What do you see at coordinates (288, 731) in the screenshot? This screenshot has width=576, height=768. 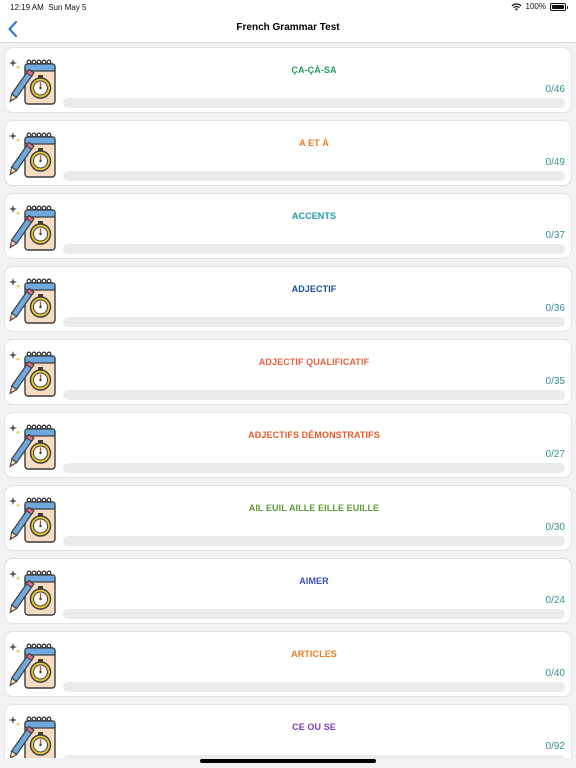 I see `topic-card: CE OU SE 0/92` at bounding box center [288, 731].